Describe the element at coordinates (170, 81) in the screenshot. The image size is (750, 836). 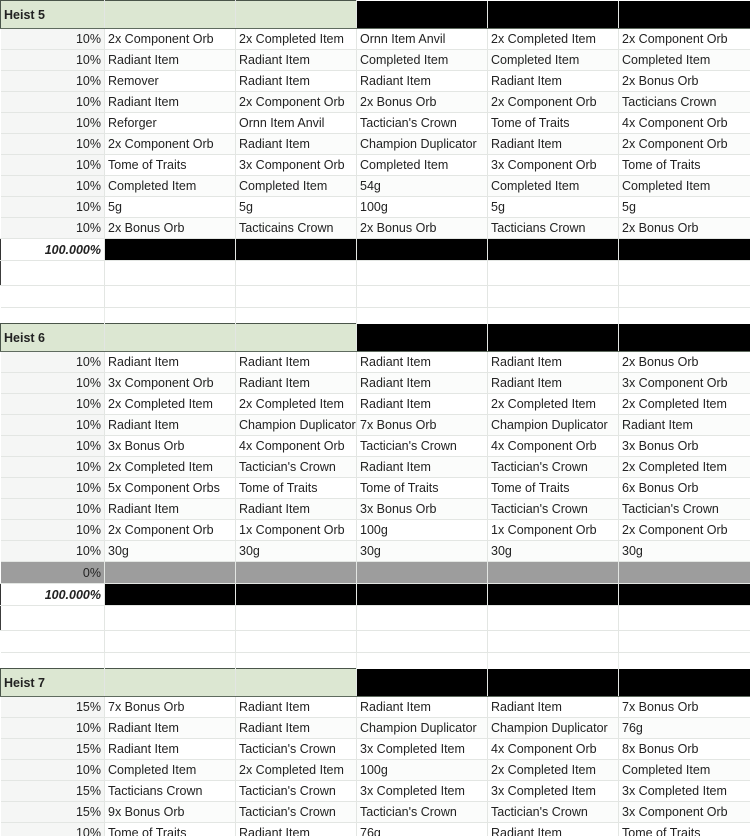
I see `loot-item: Remover` at that location.